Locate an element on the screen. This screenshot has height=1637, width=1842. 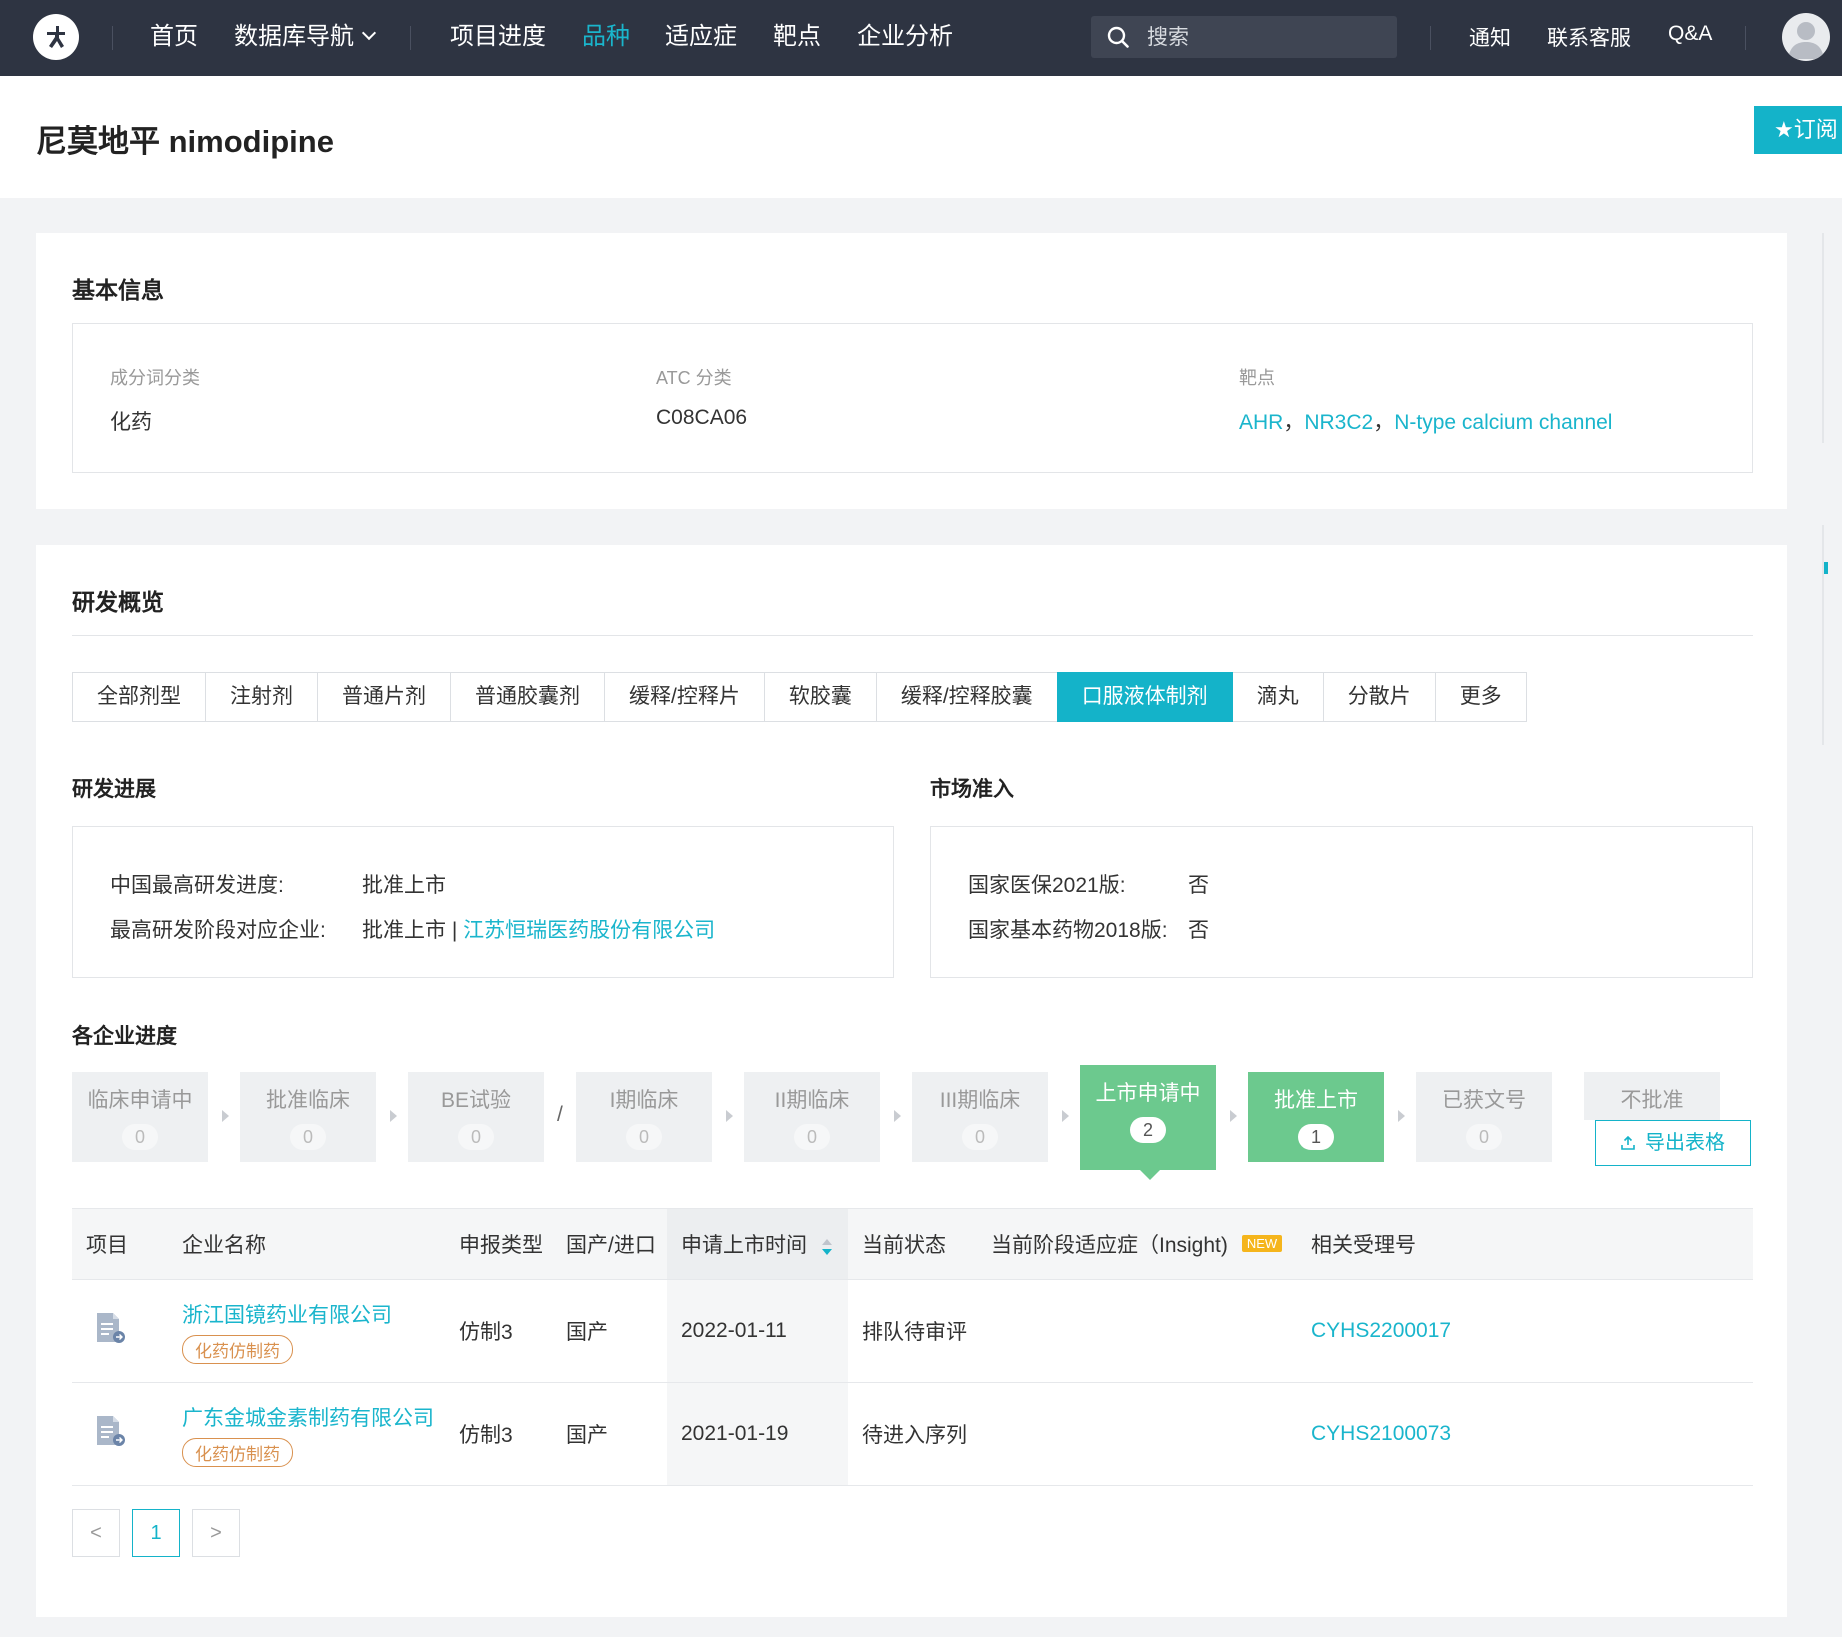
scroll-marker is located at coordinates (1826, 568).